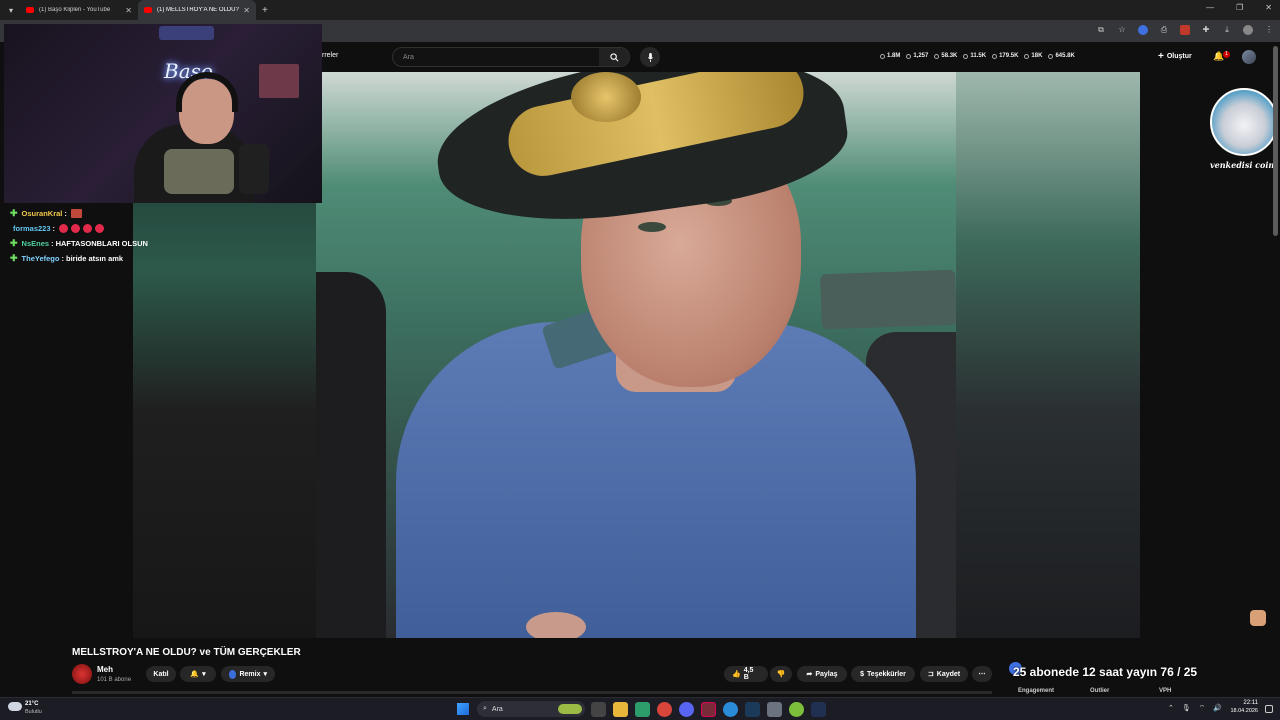  I want to click on subscribed-bell-button: 🔔 ▾, so click(198, 674).